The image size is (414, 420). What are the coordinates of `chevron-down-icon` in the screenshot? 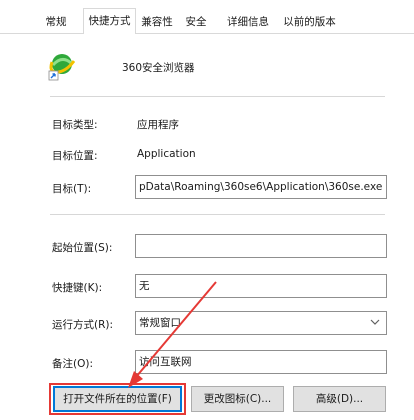 It's located at (375, 322).